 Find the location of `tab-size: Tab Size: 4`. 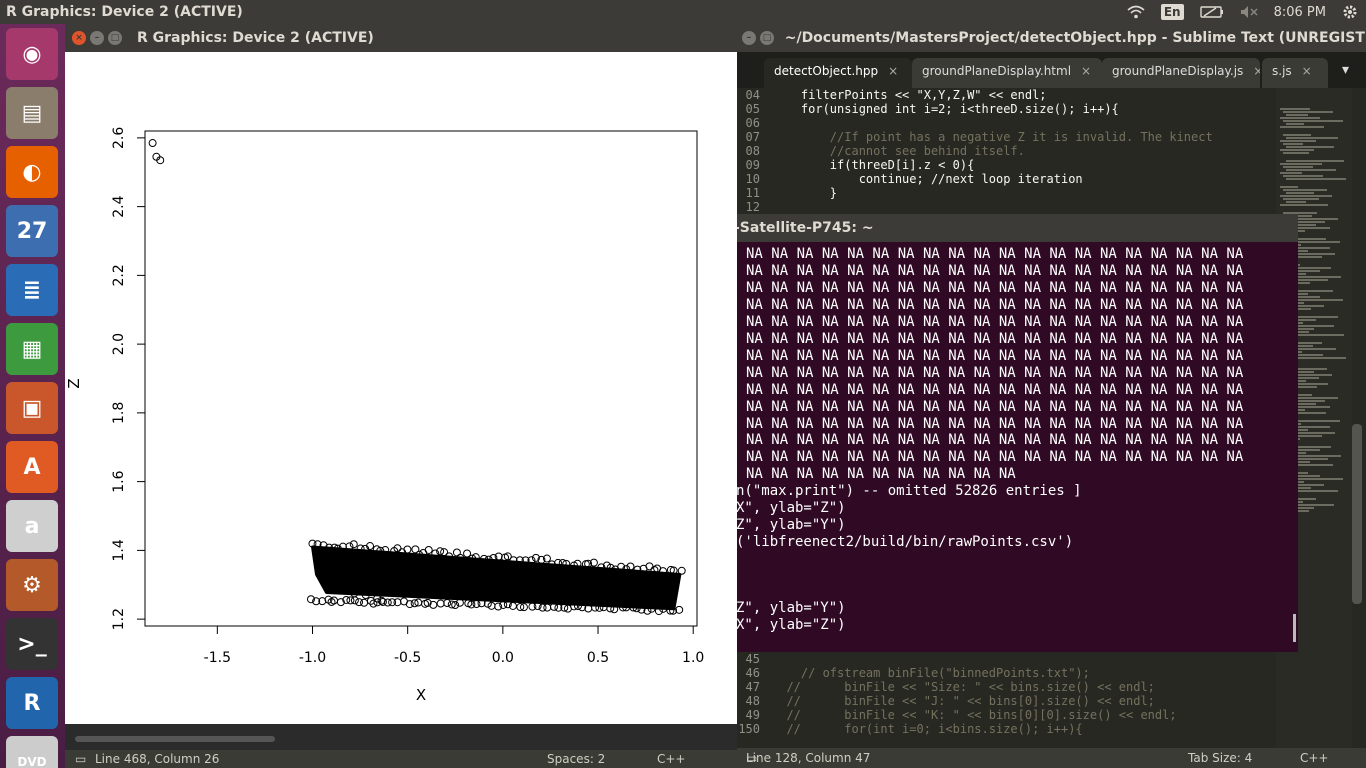

tab-size: Tab Size: 4 is located at coordinates (1220, 758).